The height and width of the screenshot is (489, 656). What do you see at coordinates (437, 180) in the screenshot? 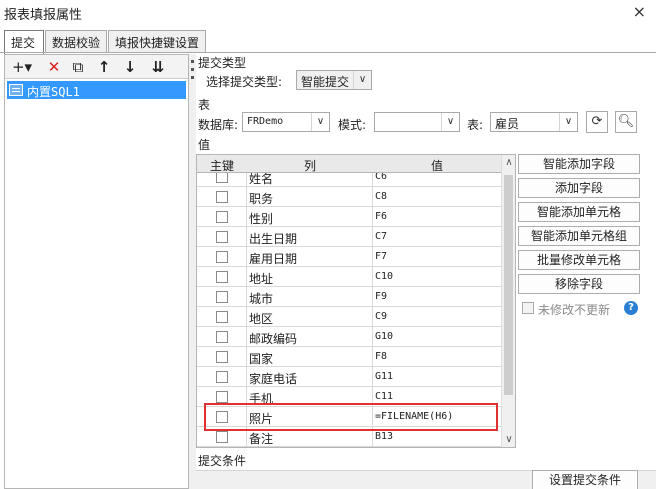
I see `value-cell: C6` at bounding box center [437, 180].